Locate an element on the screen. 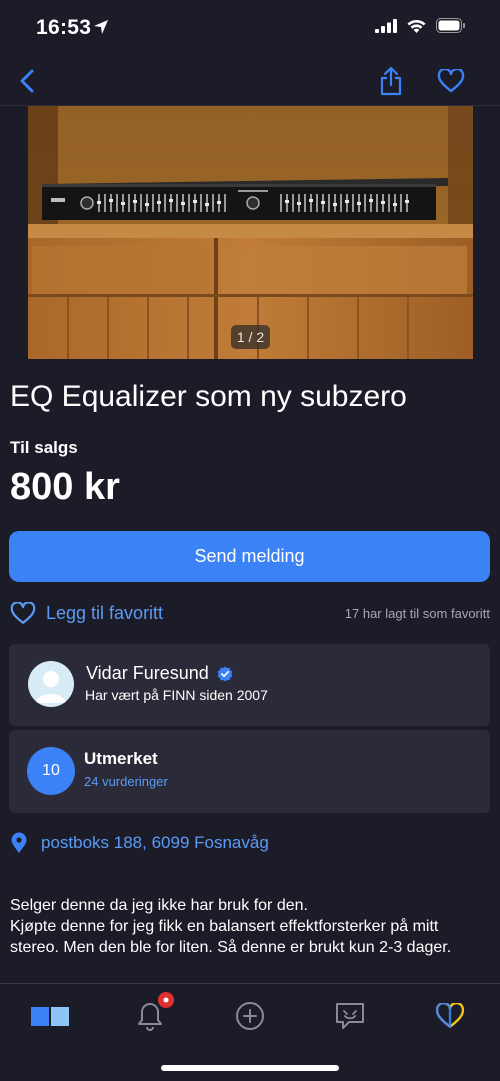 The height and width of the screenshot is (1081, 500). back-button is located at coordinates (27, 81).